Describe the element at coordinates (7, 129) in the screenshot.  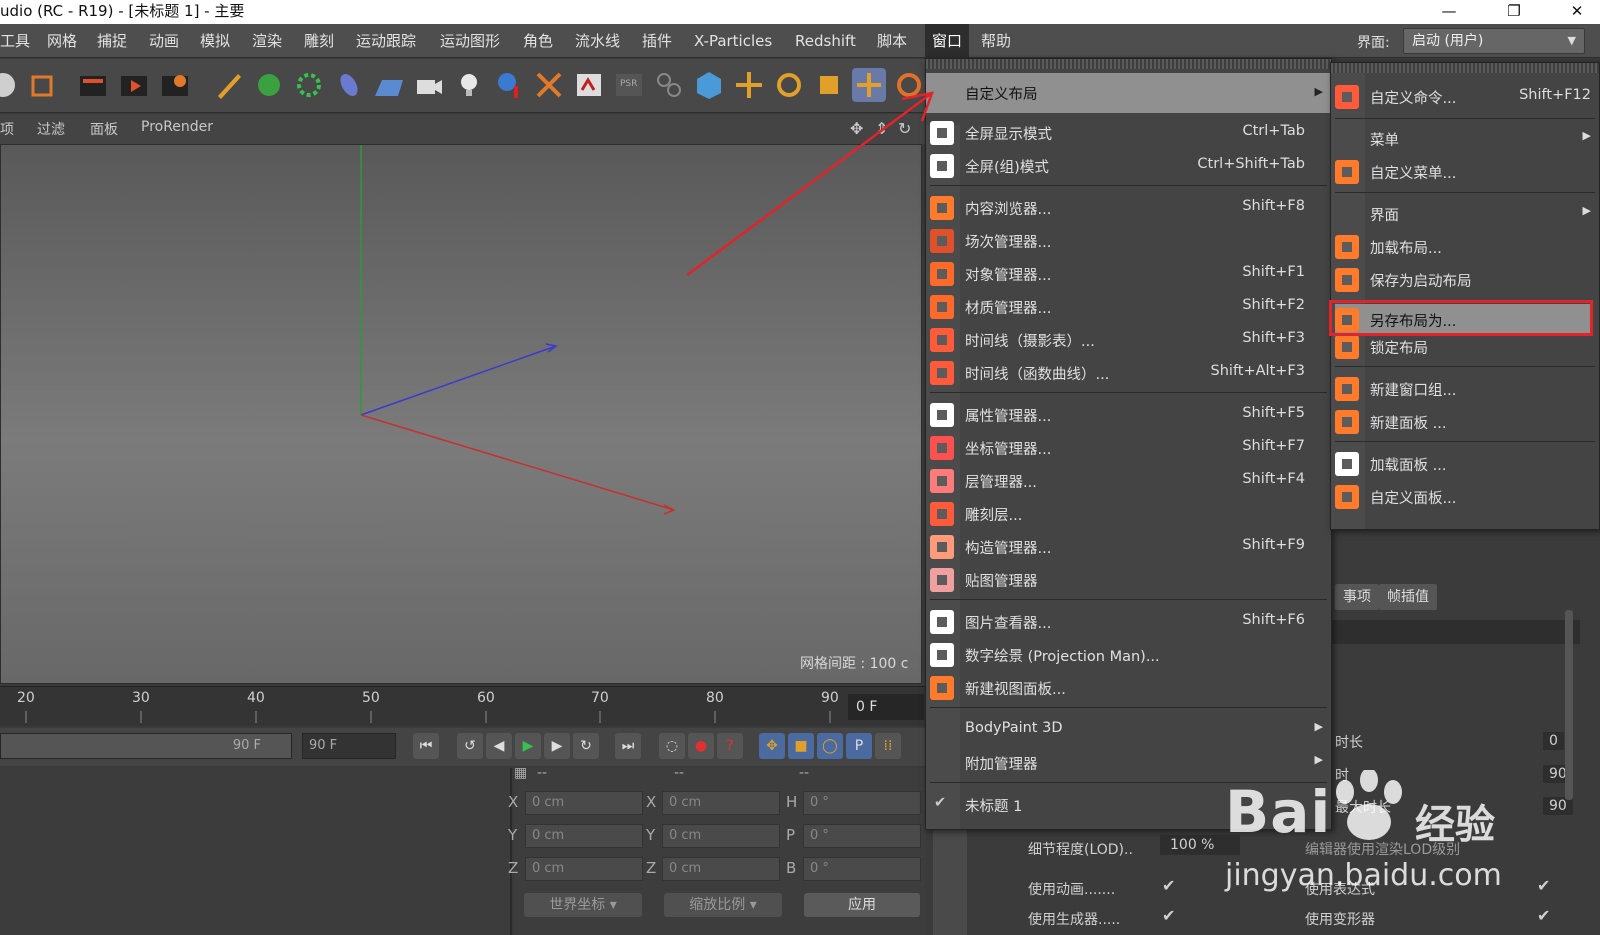
I see `viewport-menu-options: 项` at that location.